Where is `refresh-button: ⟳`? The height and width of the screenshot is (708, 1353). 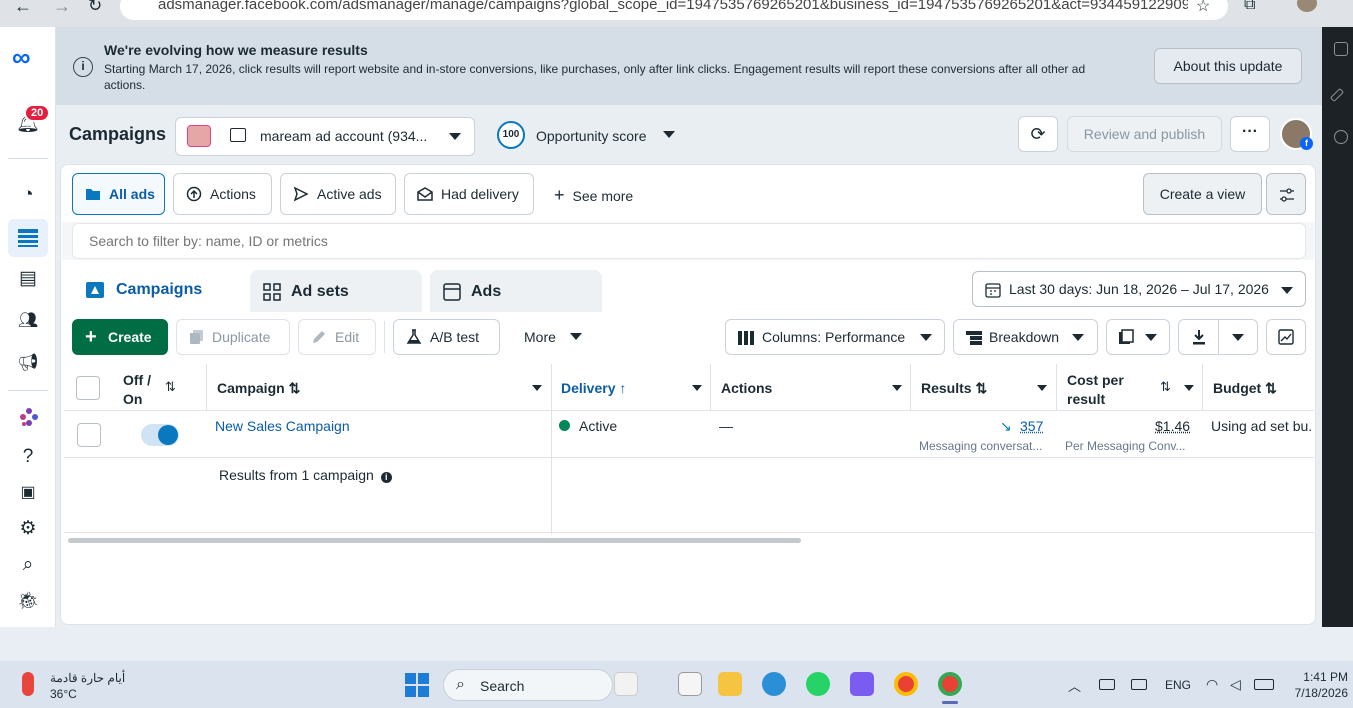
refresh-button: ⟳ is located at coordinates (1038, 134).